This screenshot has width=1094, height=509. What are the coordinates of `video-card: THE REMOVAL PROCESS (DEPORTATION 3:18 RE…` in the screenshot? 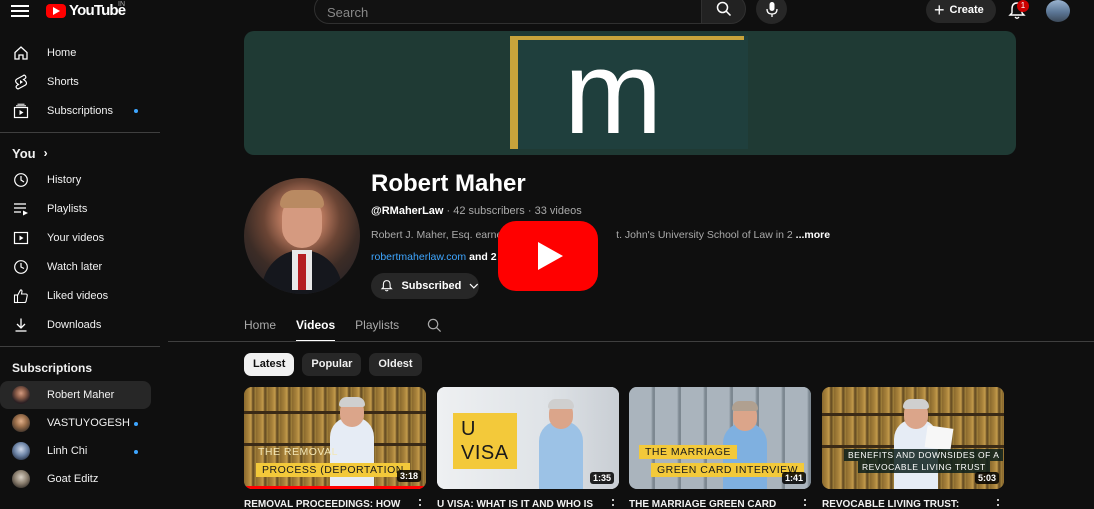 It's located at (335, 448).